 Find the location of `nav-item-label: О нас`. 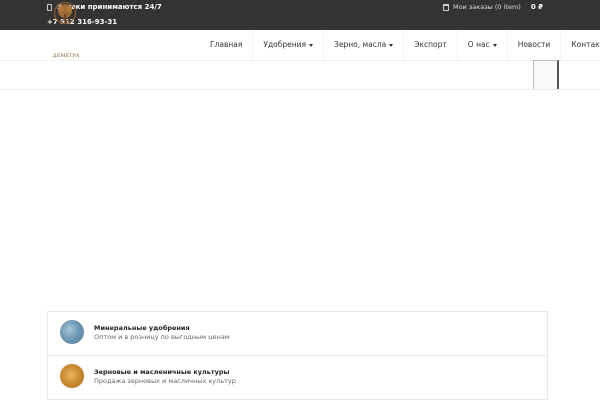

nav-item-label: О нас is located at coordinates (478, 44).